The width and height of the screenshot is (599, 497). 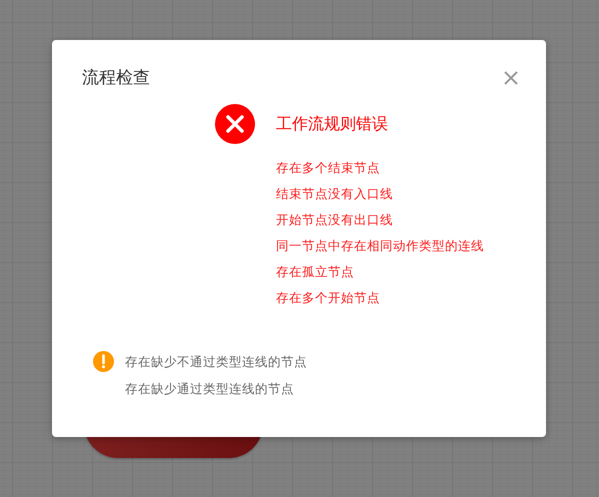 What do you see at coordinates (335, 220) in the screenshot?
I see `error-message: 开始节点没有出口线` at bounding box center [335, 220].